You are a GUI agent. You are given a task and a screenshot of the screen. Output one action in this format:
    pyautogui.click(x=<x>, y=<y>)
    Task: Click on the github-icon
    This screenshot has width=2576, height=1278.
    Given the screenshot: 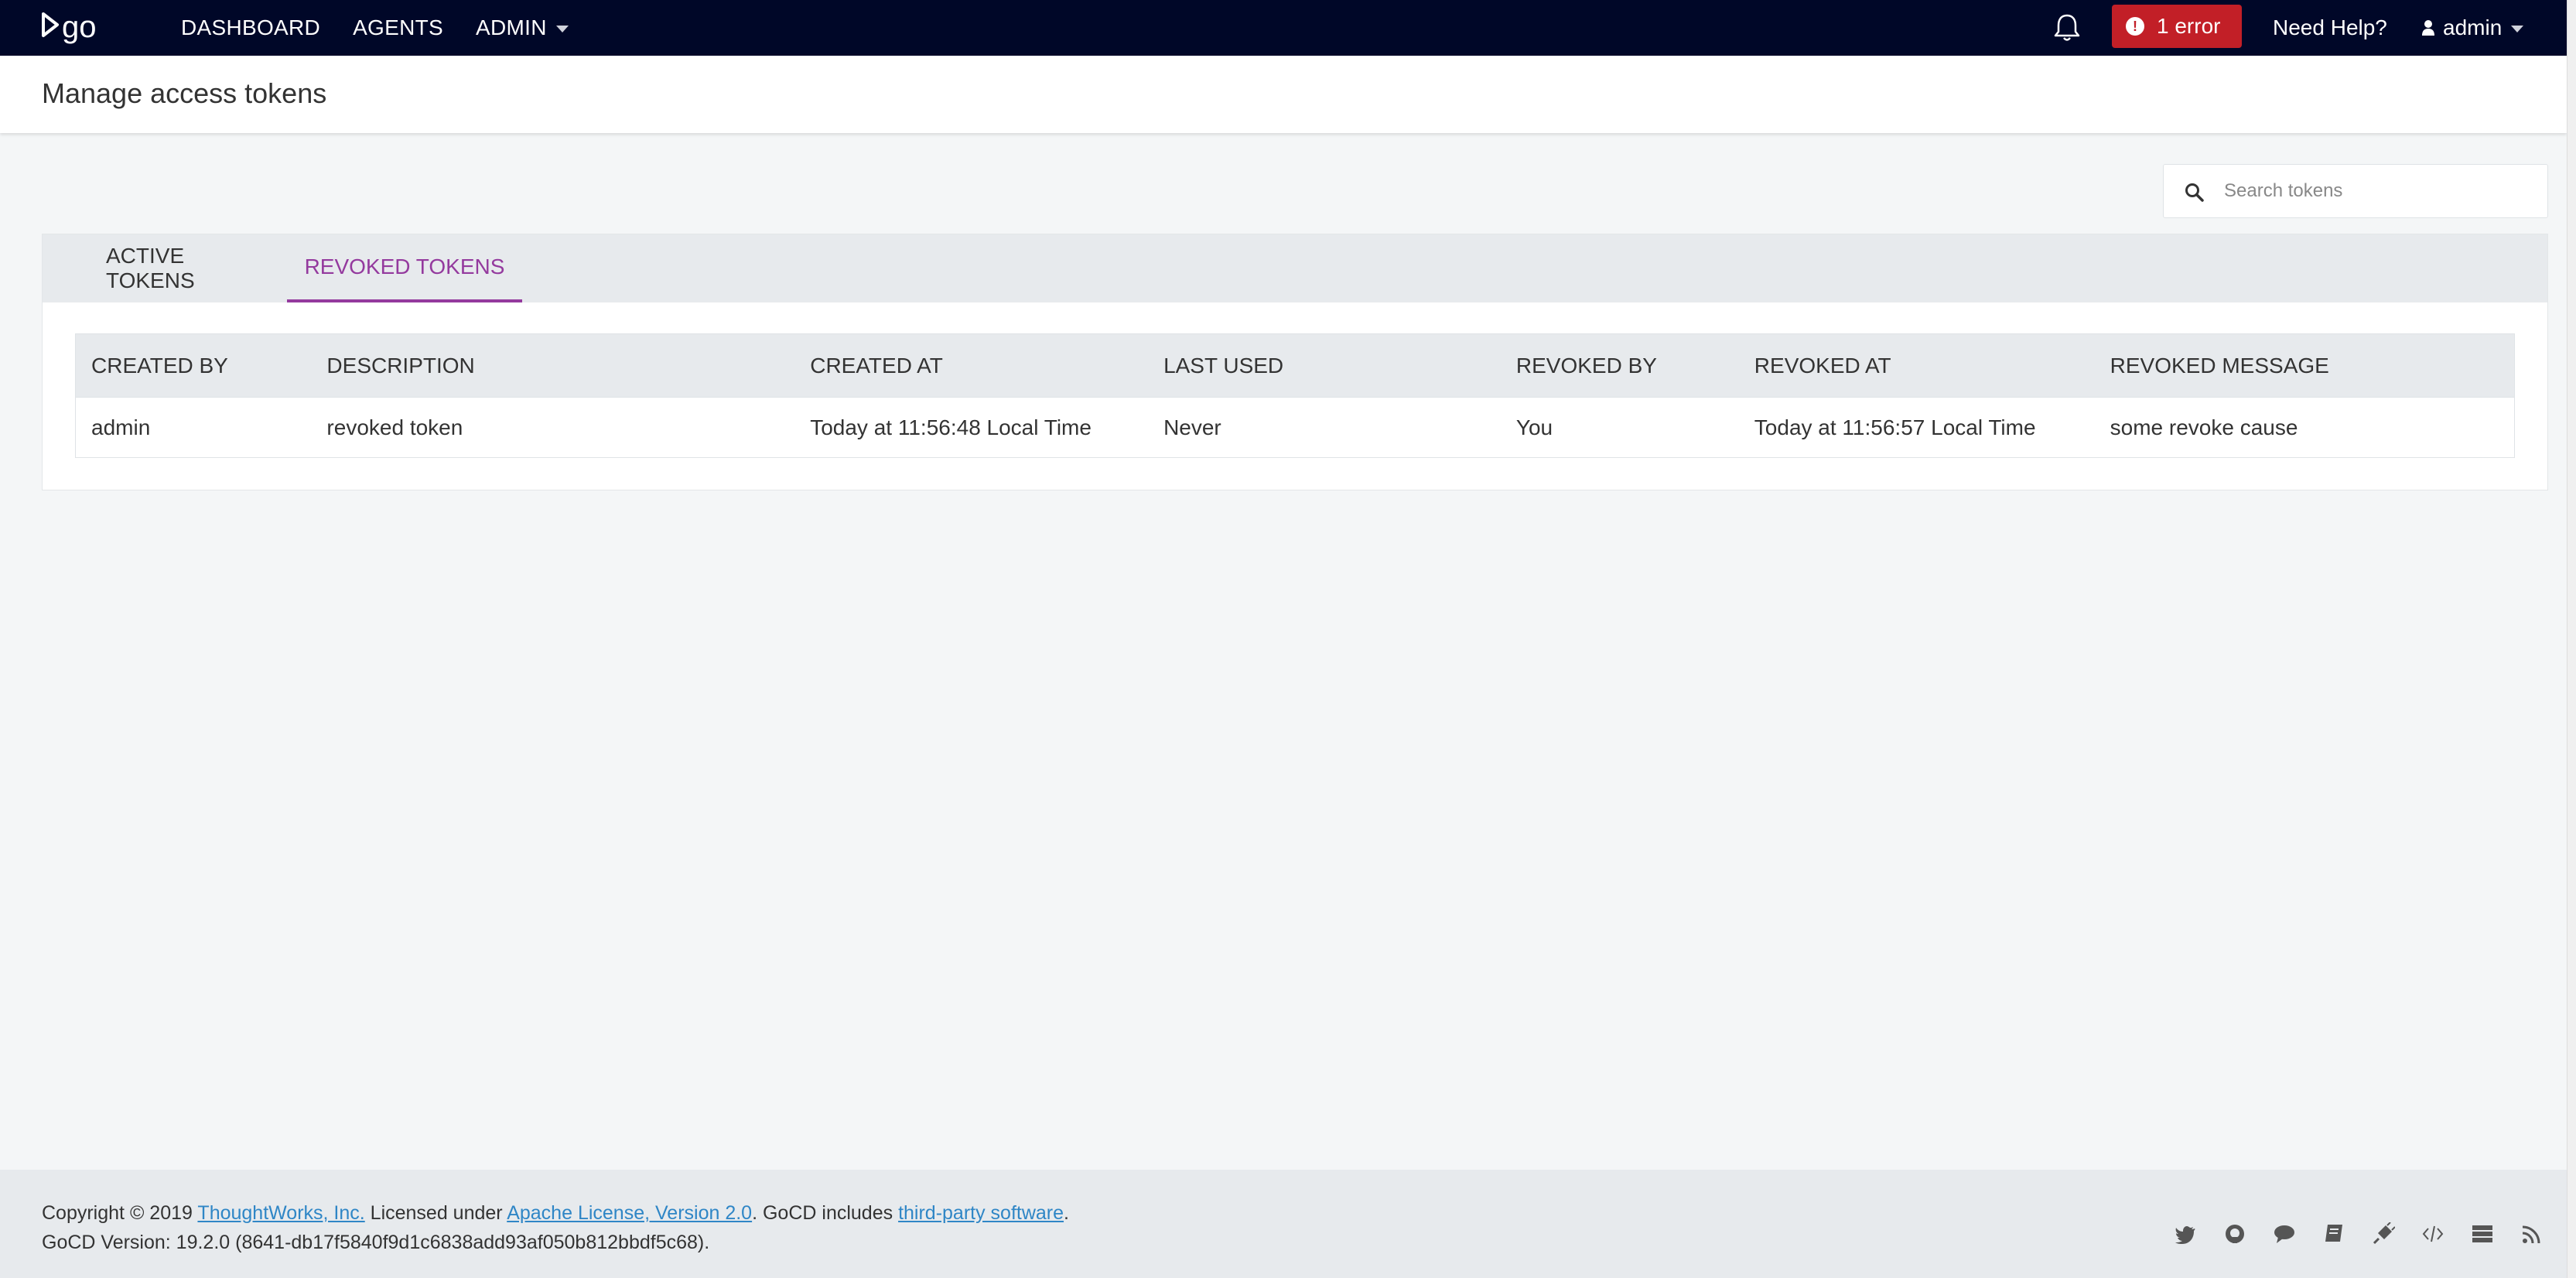 What is the action you would take?
    pyautogui.click(x=2235, y=1234)
    